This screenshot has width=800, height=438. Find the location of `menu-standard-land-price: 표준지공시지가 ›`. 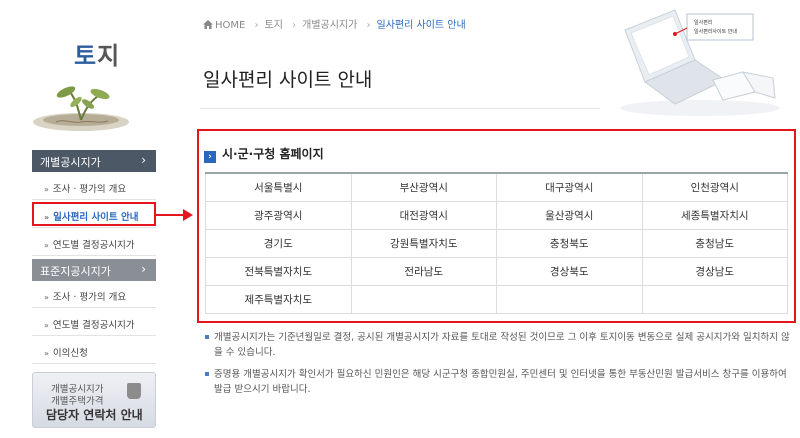

menu-standard-land-price: 표준지공시지가 › is located at coordinates (94, 270).